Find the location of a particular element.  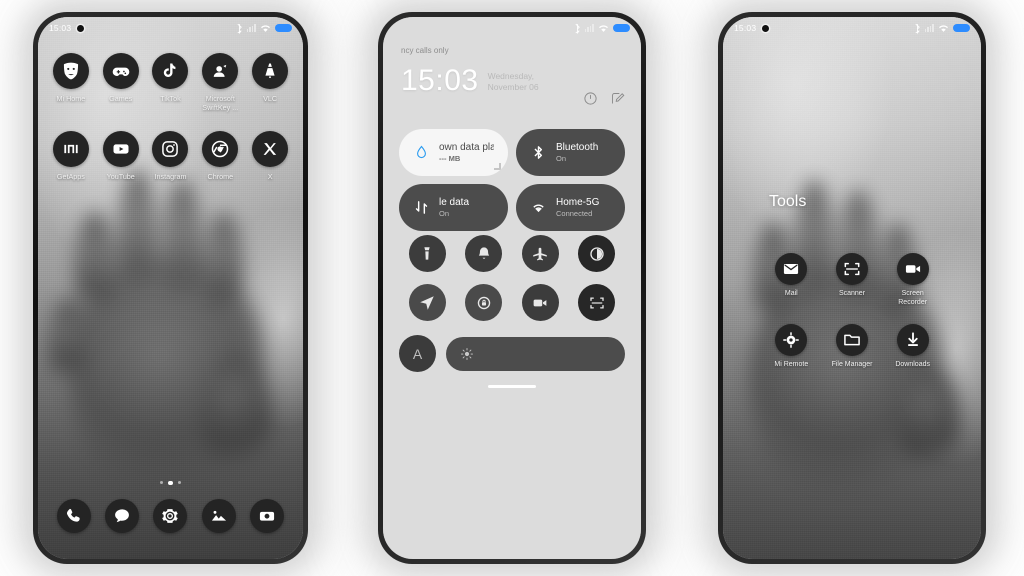

toggle-screen-record is located at coordinates (540, 302).